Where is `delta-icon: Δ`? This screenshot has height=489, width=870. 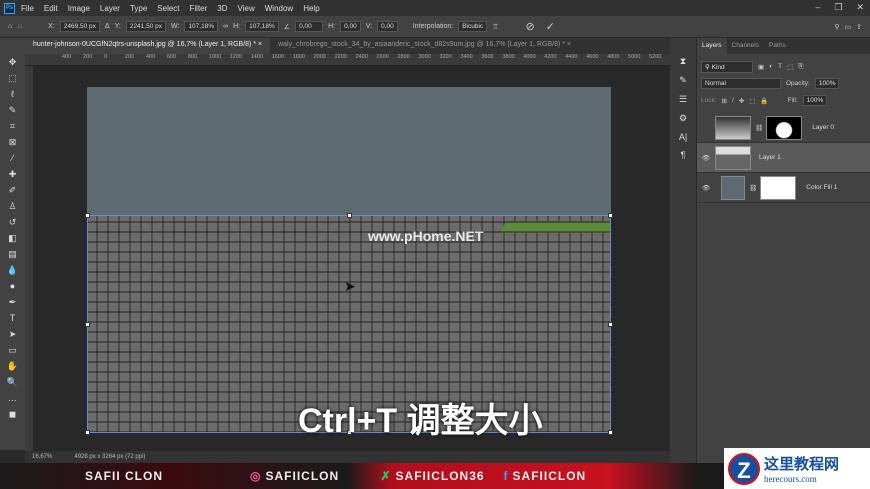
delta-icon: Δ is located at coordinates (107, 26).